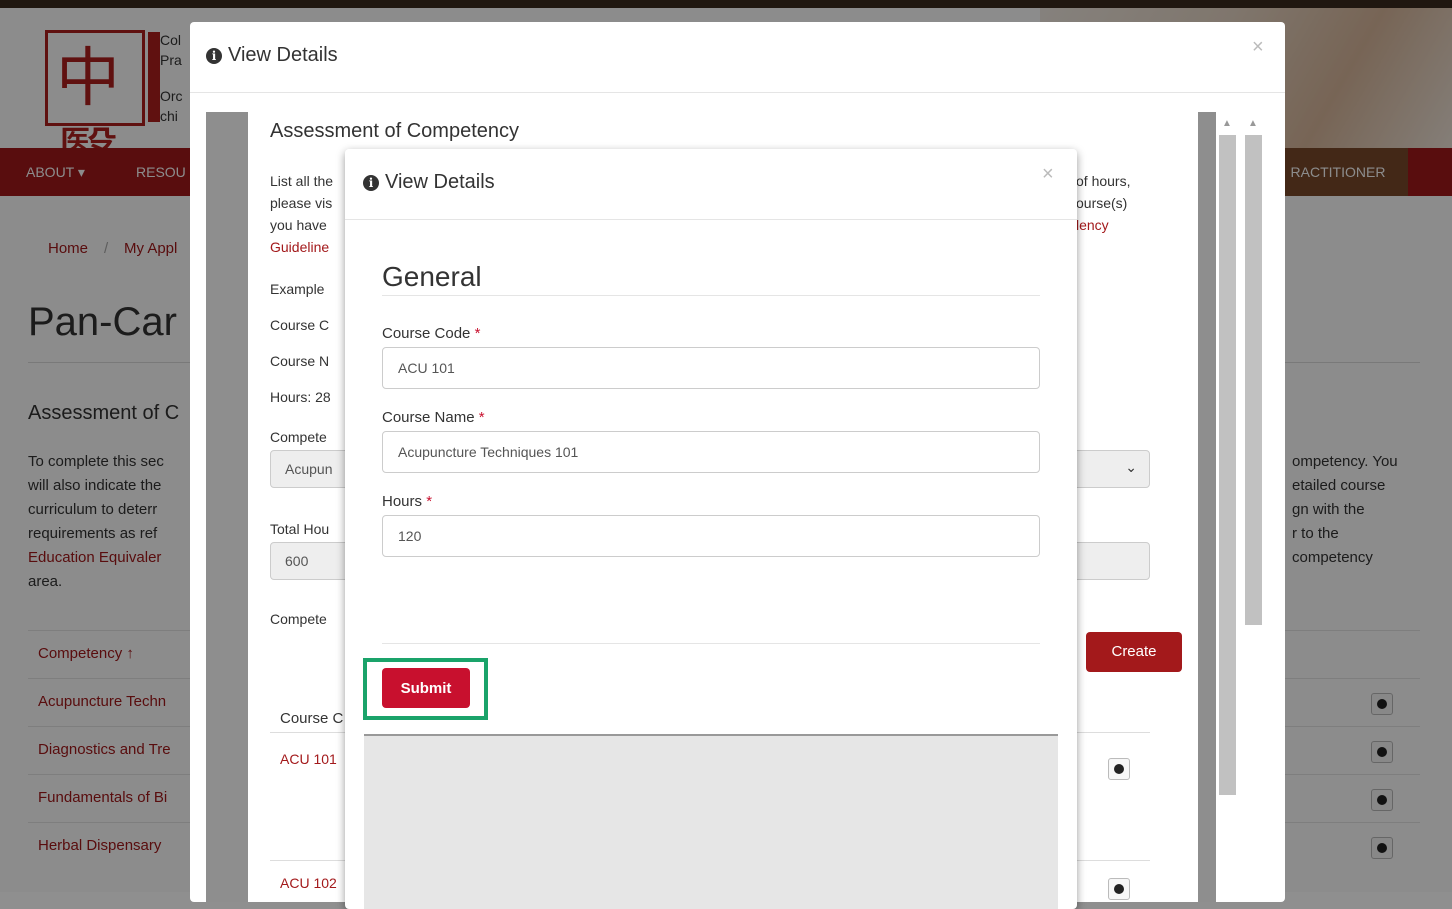 The height and width of the screenshot is (909, 1452). Describe the element at coordinates (301, 247) in the screenshot. I see `guidelines-link: Guideline` at that location.